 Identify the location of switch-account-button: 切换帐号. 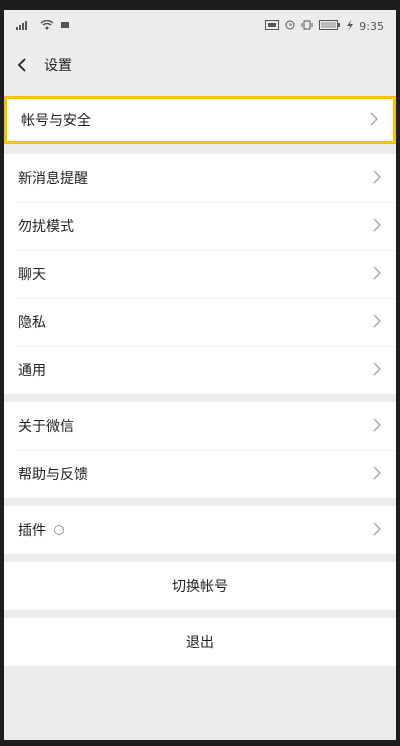
(200, 586).